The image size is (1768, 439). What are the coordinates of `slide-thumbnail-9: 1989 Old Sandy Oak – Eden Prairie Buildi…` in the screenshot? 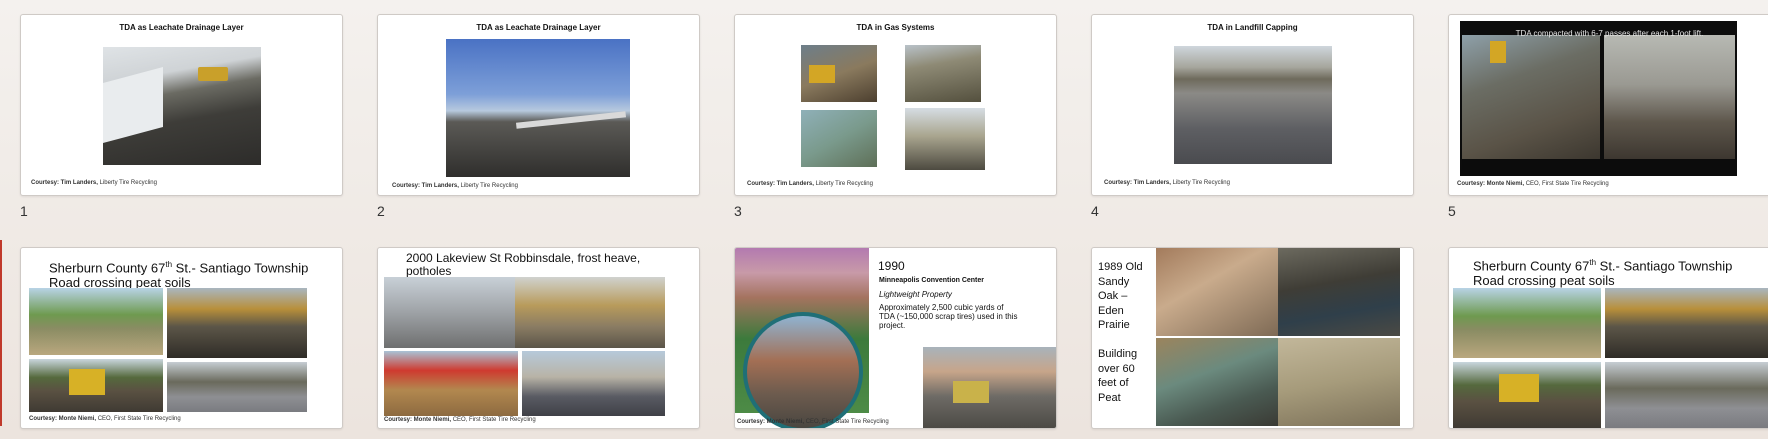 It's located at (1252, 338).